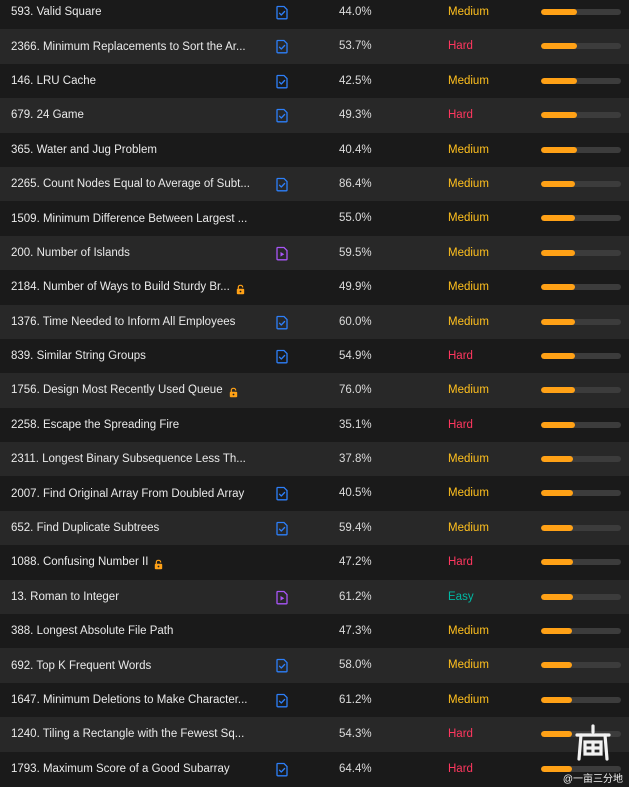  What do you see at coordinates (314, 562) in the screenshot?
I see `problem-row: 1088. Confusing Number II 47.2% Hard` at bounding box center [314, 562].